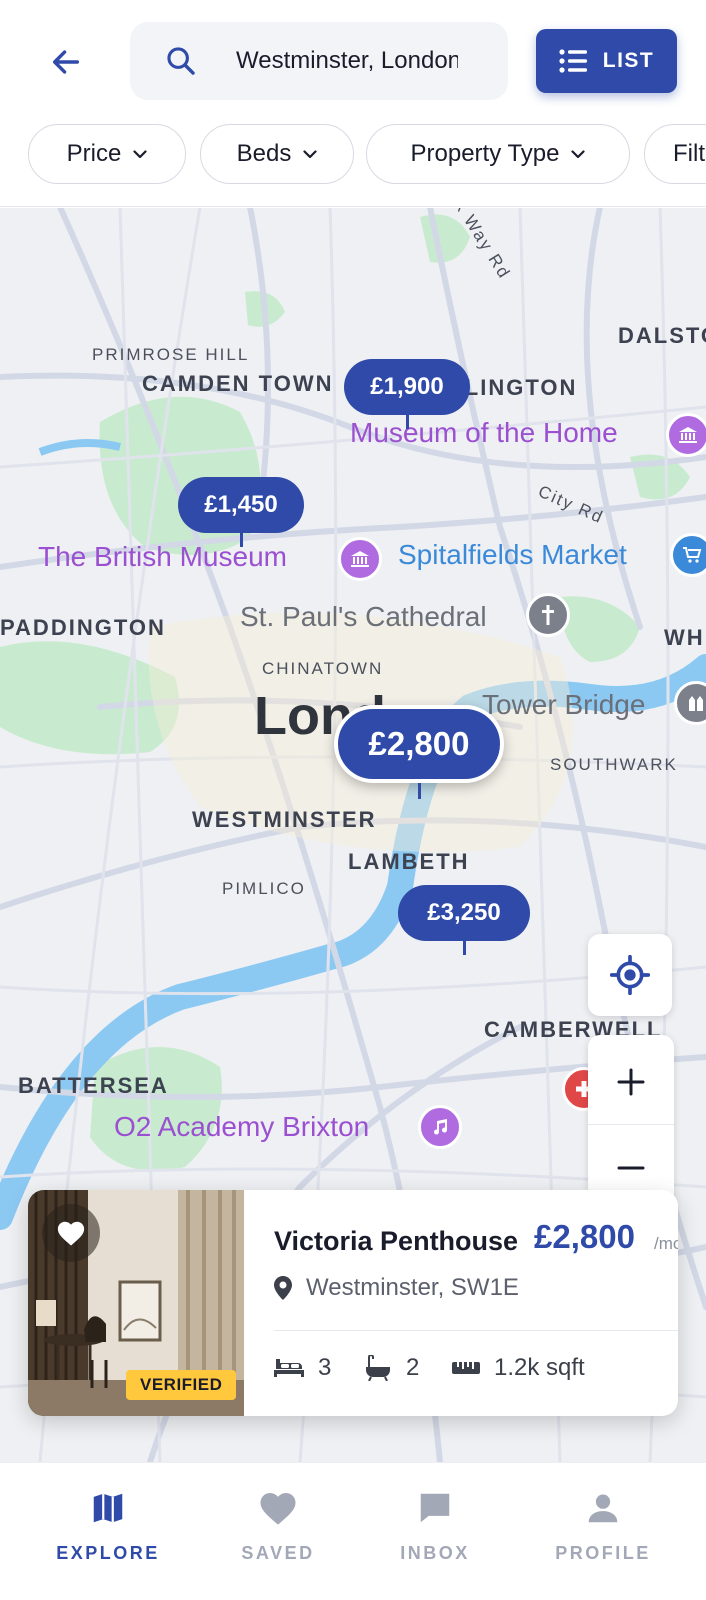 Image resolution: width=706 pixels, height=1600 pixels. What do you see at coordinates (662, 335) in the screenshot?
I see `map-label-dalston: DALSTON` at bounding box center [662, 335].